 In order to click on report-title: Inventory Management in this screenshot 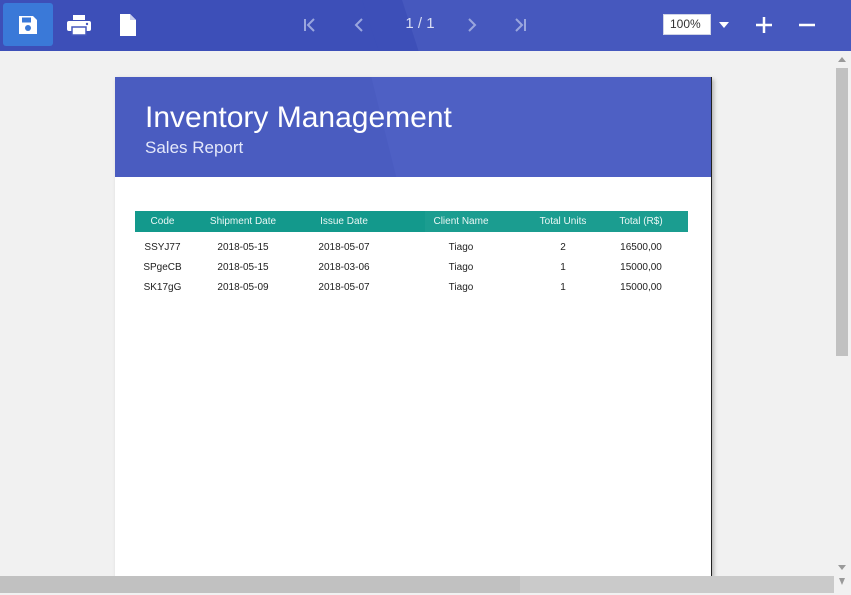, I will do `click(298, 117)`.